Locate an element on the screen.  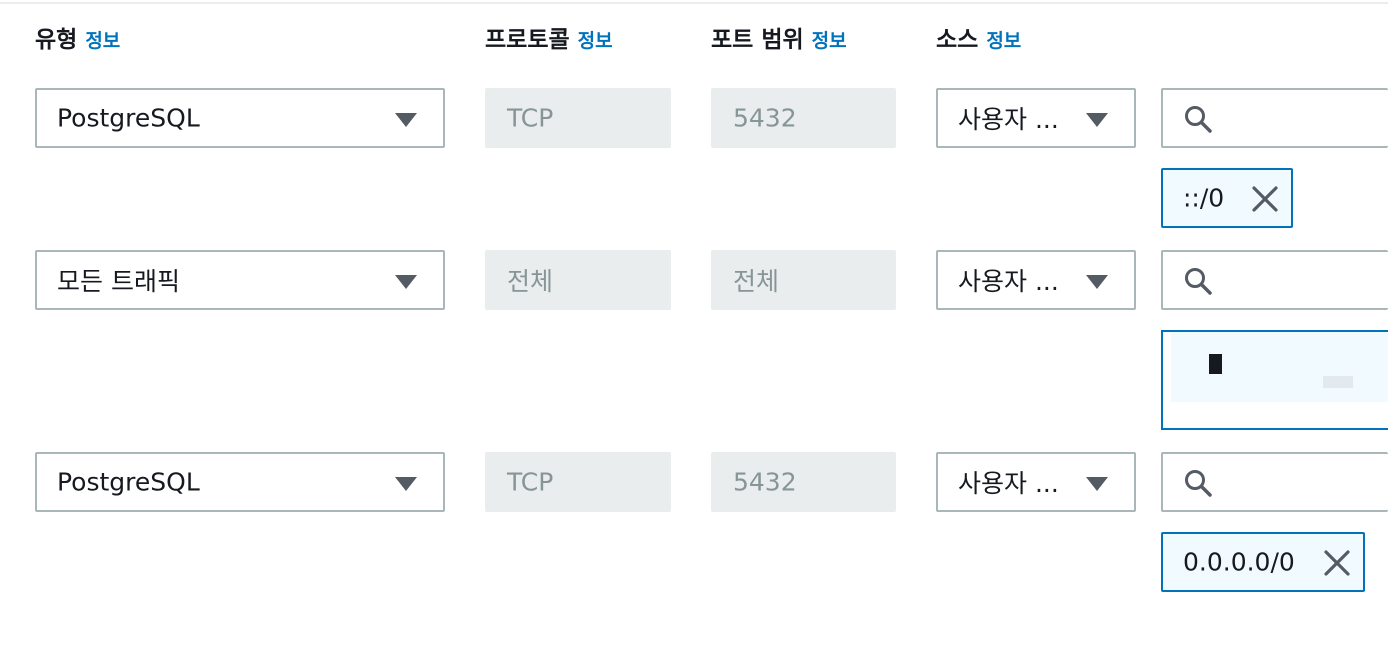
token-area is located at coordinates (1279, 367).